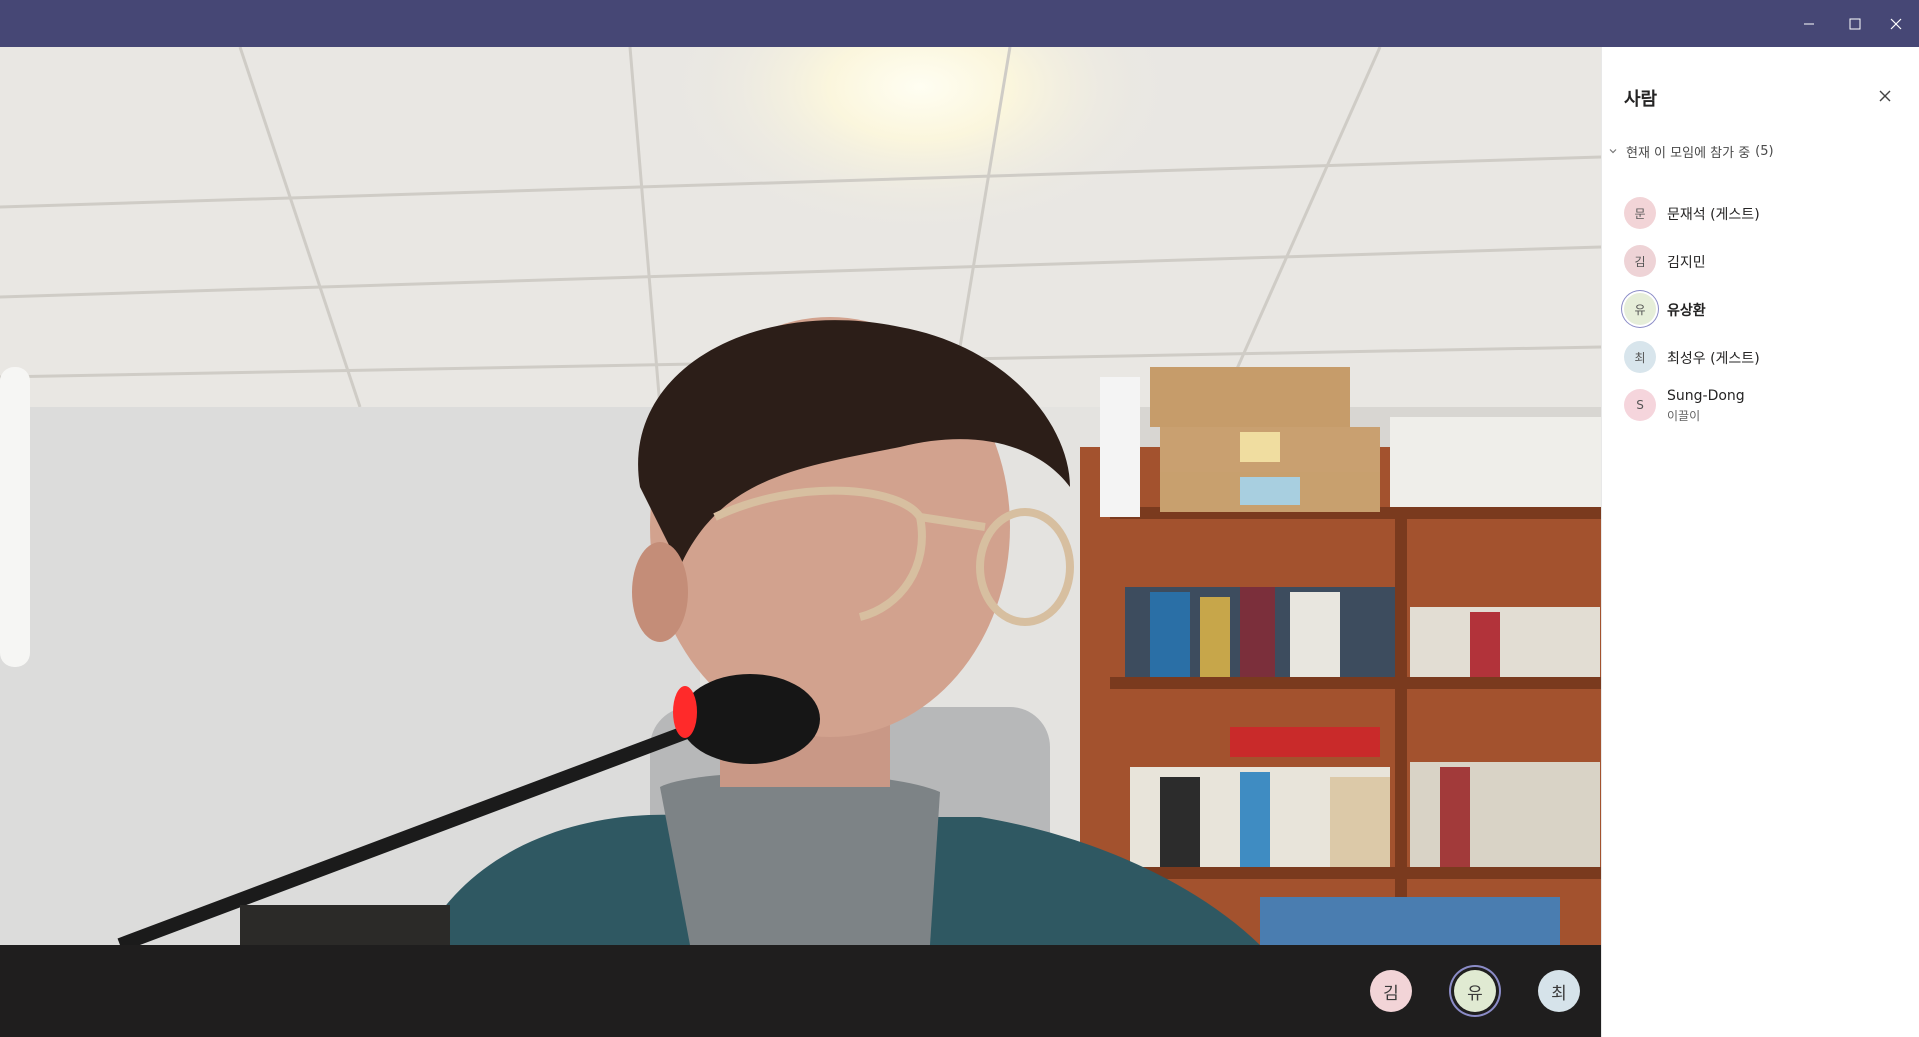 The height and width of the screenshot is (1037, 1919). What do you see at coordinates (1713, 215) in the screenshot?
I see `participant-name: 문재석 (게스트)` at bounding box center [1713, 215].